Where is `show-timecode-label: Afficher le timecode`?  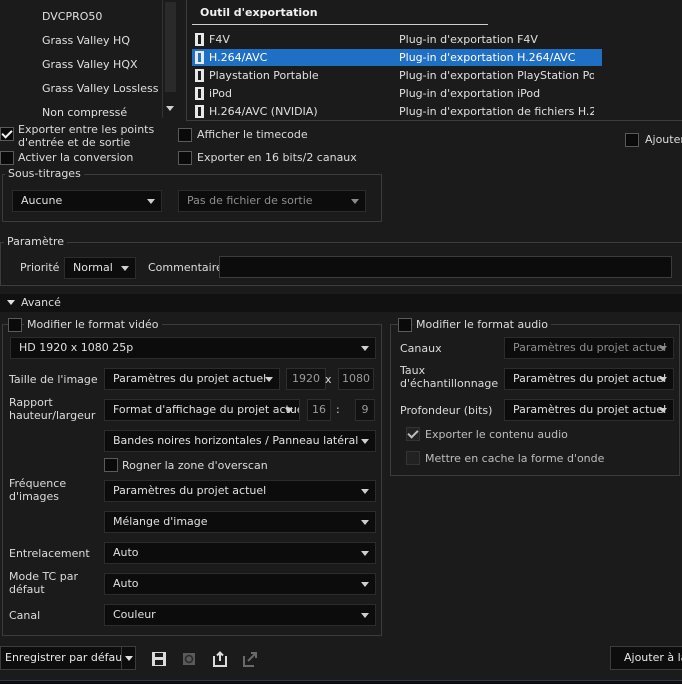 show-timecode-label: Afficher le timecode is located at coordinates (252, 134).